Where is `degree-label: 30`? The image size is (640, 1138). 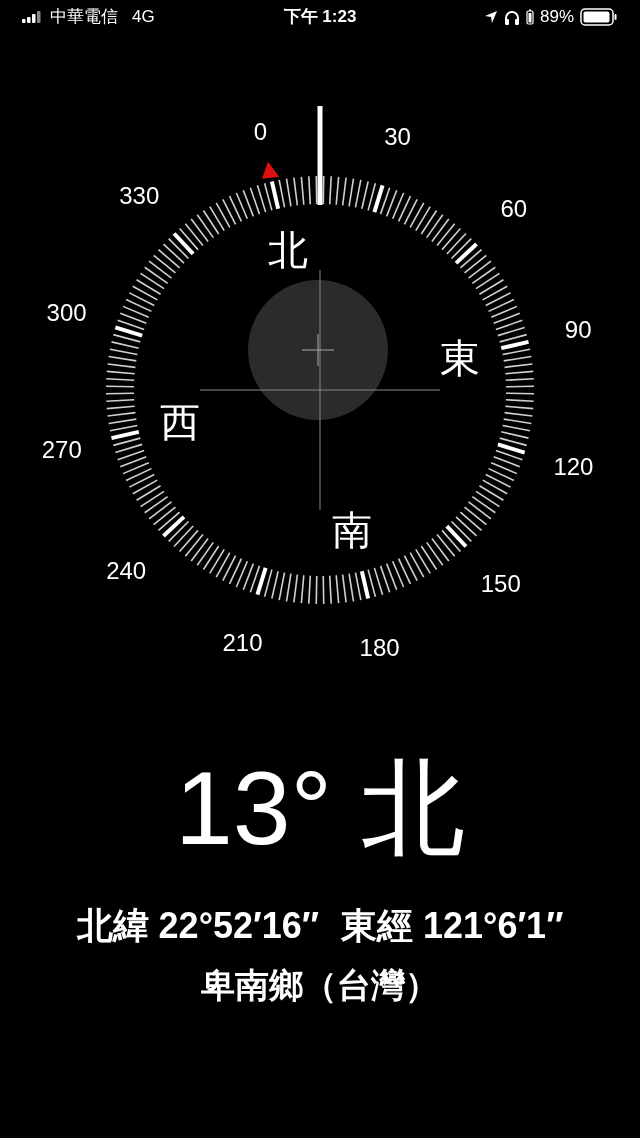 degree-label: 30 is located at coordinates (397, 136).